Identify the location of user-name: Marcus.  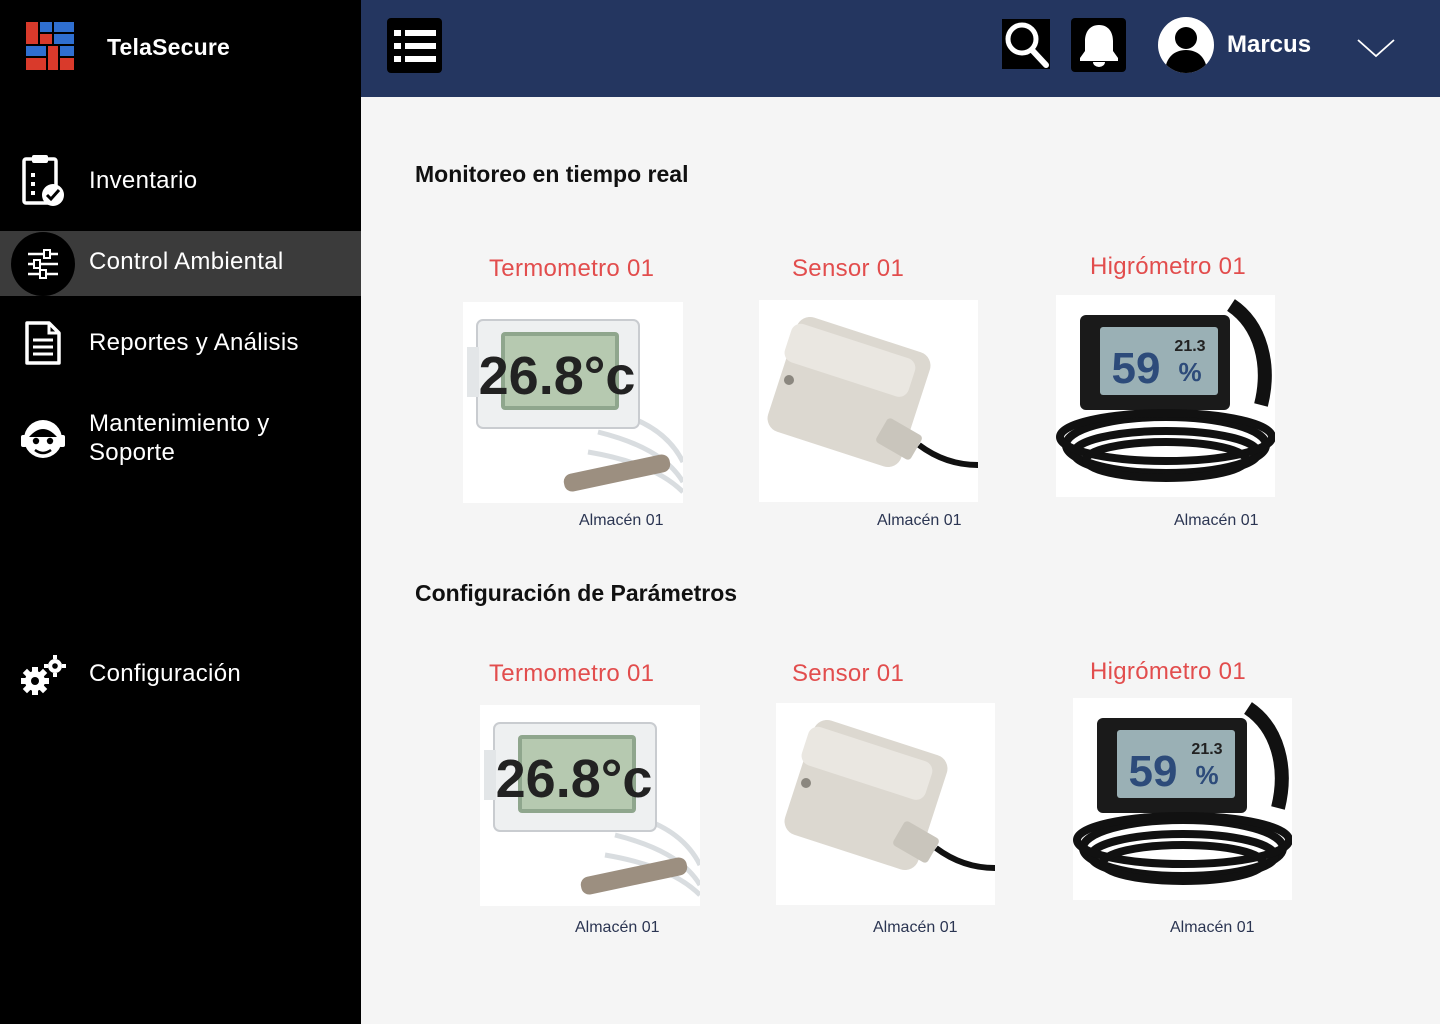
(1269, 45).